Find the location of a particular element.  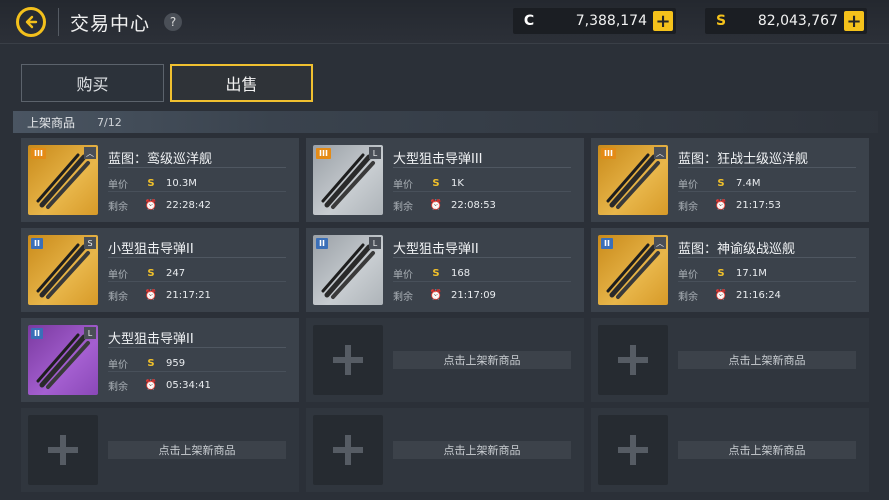

add-gold-button: + is located at coordinates (854, 21).